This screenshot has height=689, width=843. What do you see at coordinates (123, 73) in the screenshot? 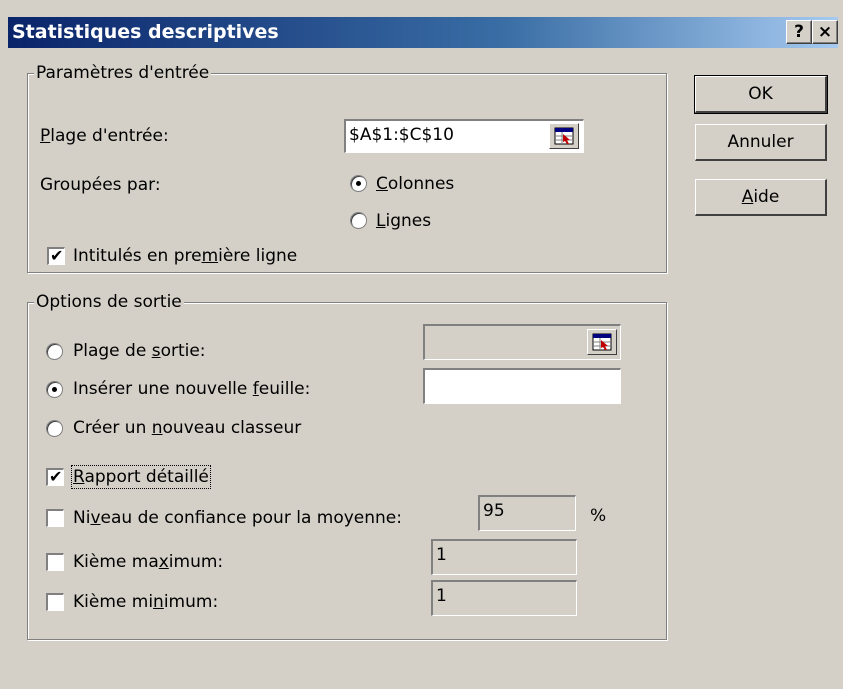
I see `group-legend: Paramètres d'entrée` at bounding box center [123, 73].